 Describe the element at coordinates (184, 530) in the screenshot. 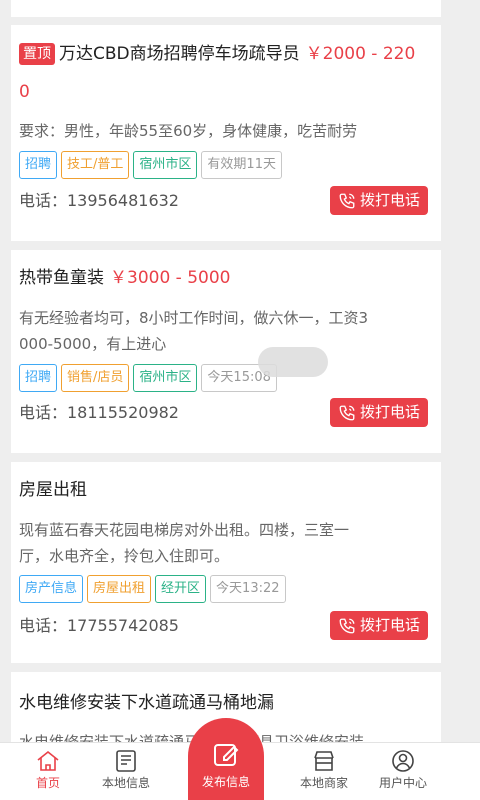

I see `listing-description-line1: 现有蓝石春天花园电梯房对外出租。四楼，三室一` at that location.